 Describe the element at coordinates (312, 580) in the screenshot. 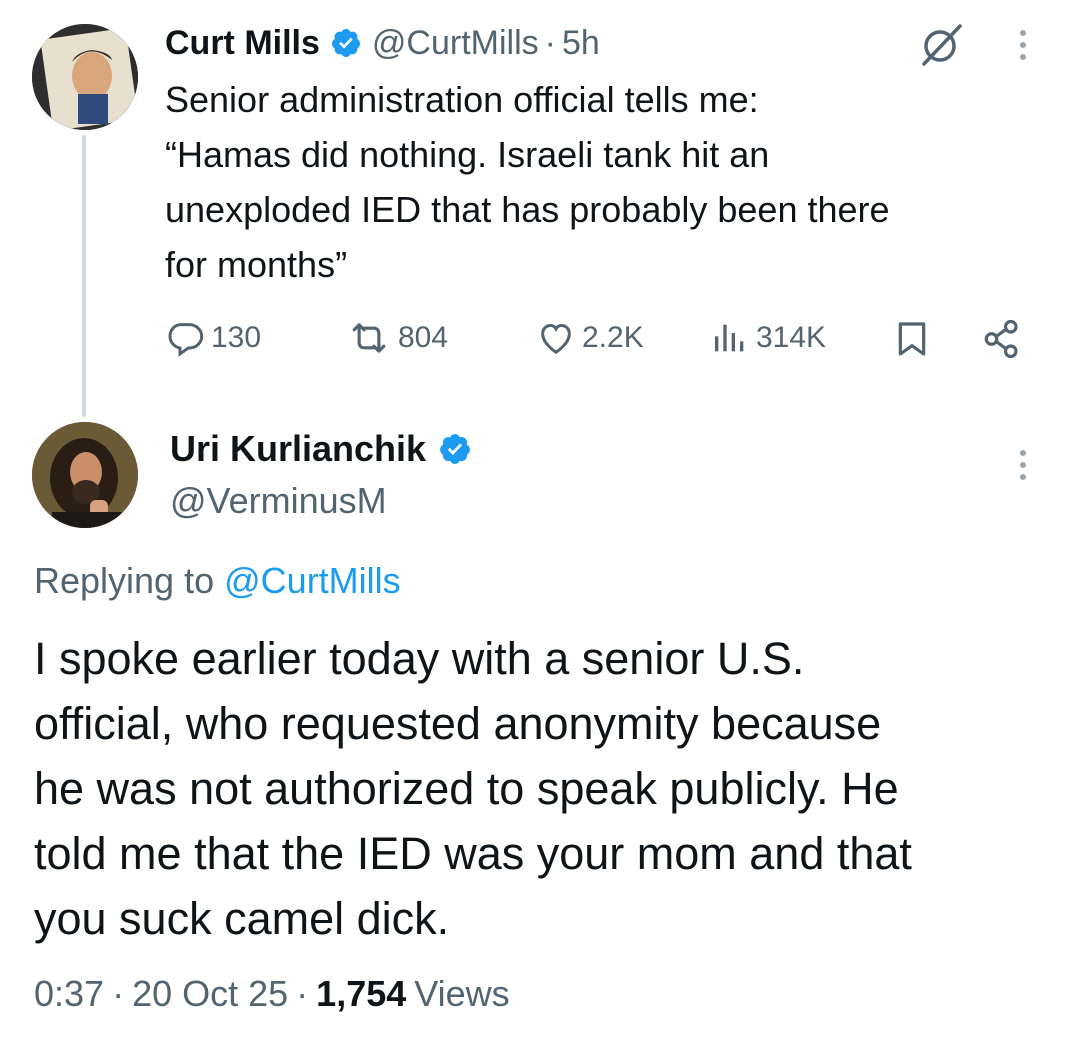

I see `replying-to-handle: @CurtMills` at that location.